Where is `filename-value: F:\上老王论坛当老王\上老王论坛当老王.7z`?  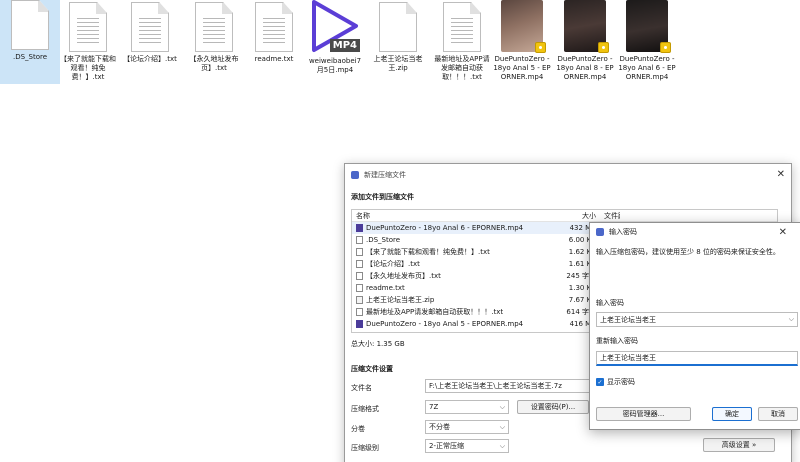
filename-value: F:\上老王论坛当老王\上老王论坛当老王.7z is located at coordinates (495, 386).